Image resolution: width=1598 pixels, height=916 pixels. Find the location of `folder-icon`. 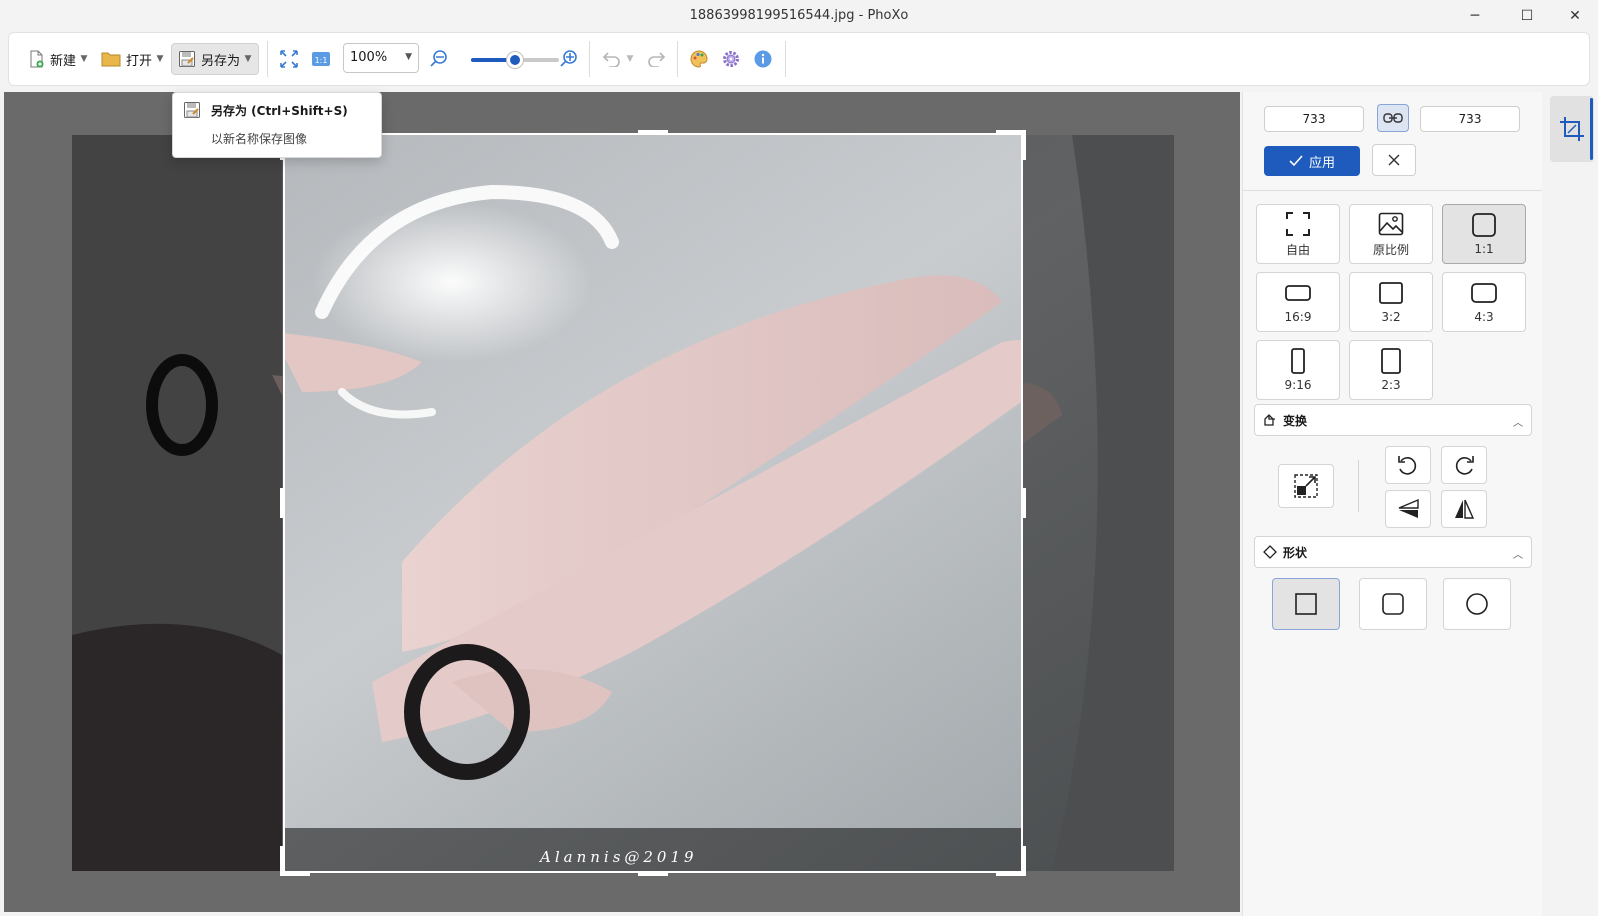

folder-icon is located at coordinates (111, 59).